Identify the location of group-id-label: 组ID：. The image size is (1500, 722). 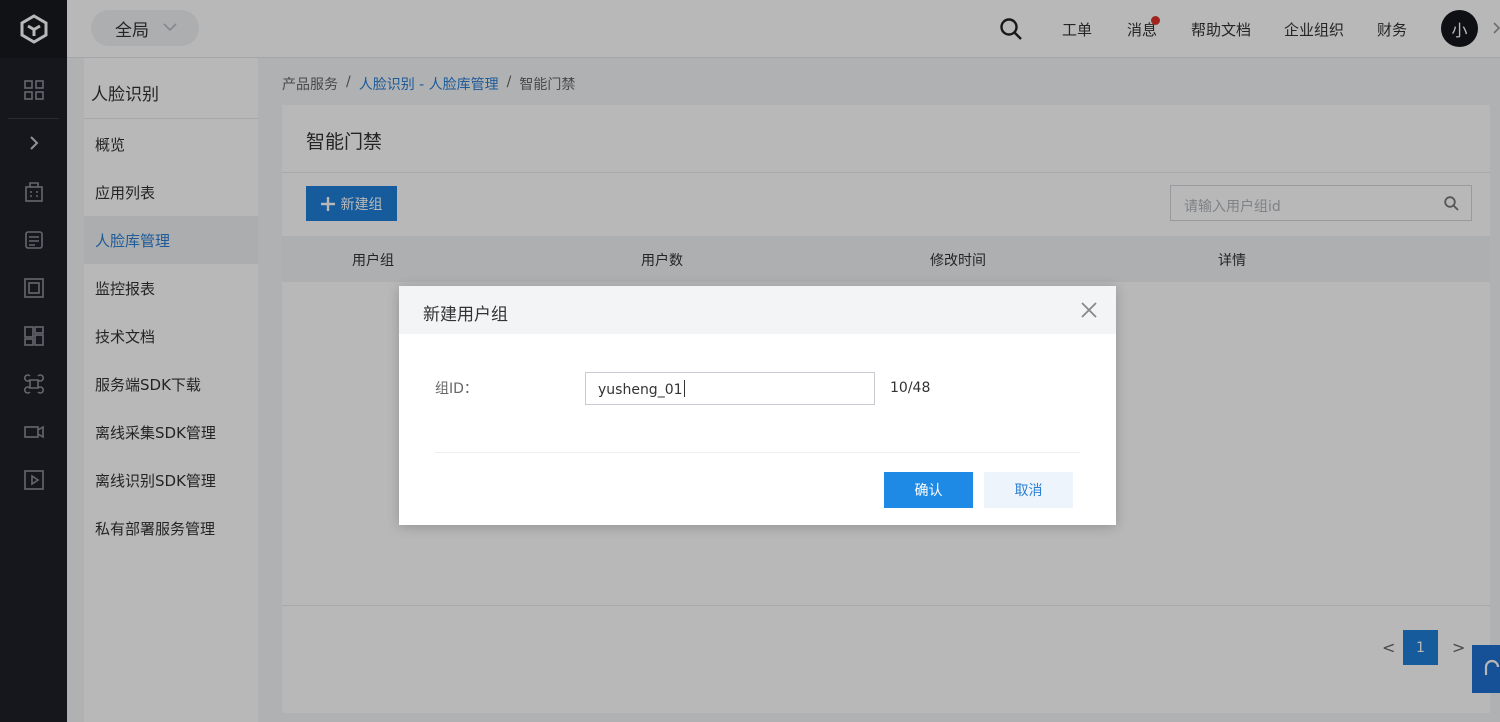
(456, 389).